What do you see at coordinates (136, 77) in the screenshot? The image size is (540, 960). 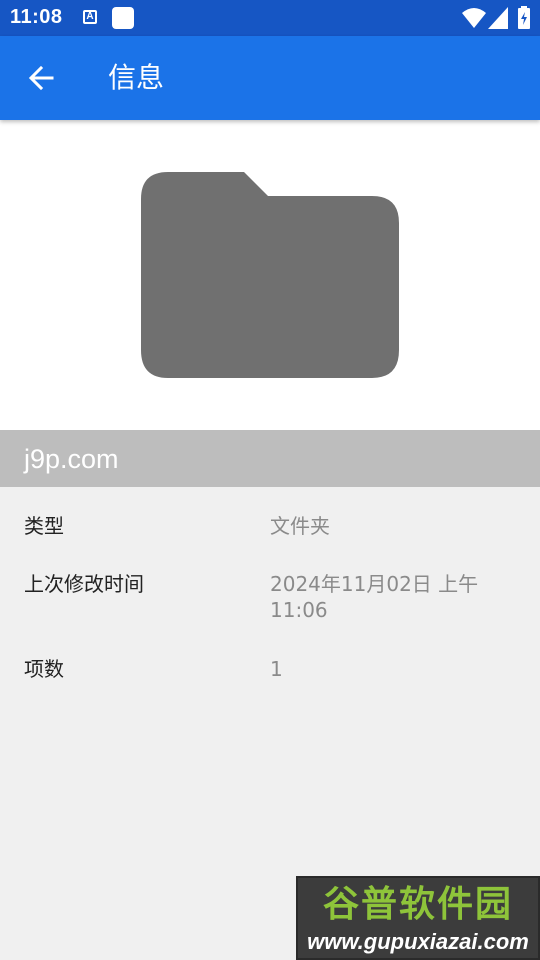 I see `page-title: 信息` at bounding box center [136, 77].